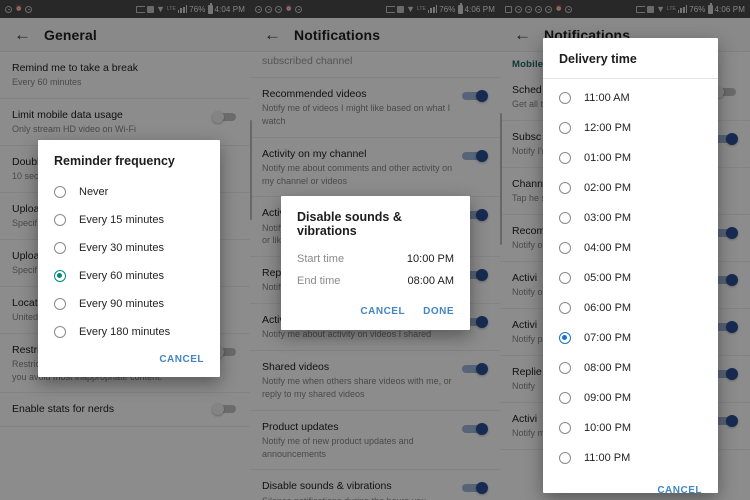 This screenshot has width=750, height=500. Describe the element at coordinates (94, 192) in the screenshot. I see `radio-label: Never` at that location.